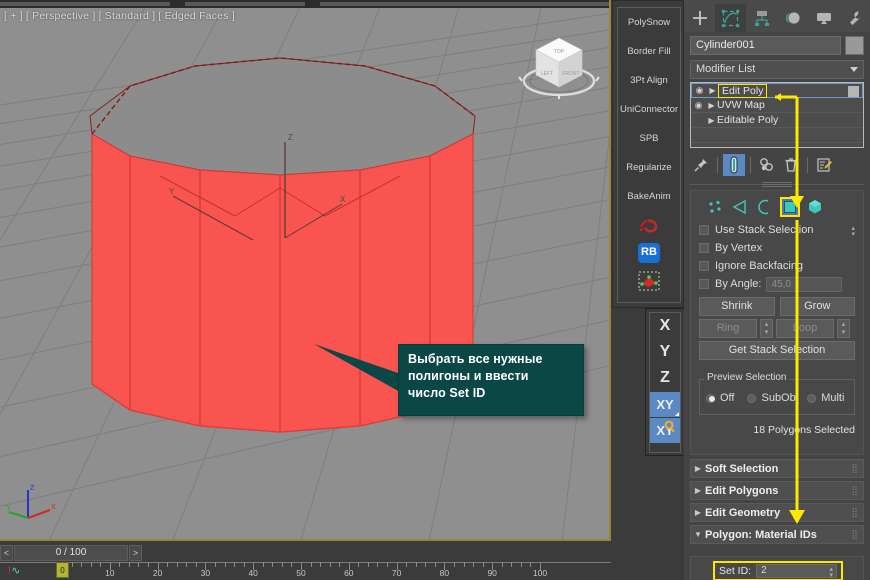 This screenshot has width=870, height=580. I want to click on rb-badge-label: RB, so click(649, 253).